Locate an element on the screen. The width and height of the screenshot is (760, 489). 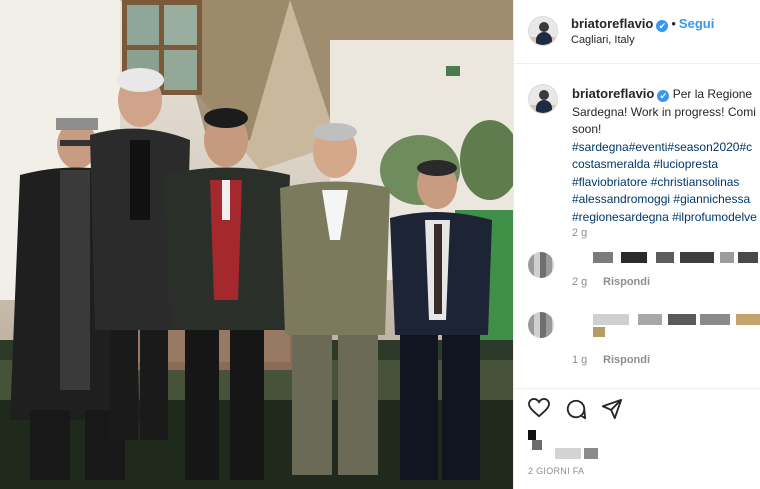
post-header: briatoreflavio ✔ • Segui Cagliari, Italy is located at coordinates (637, 32).